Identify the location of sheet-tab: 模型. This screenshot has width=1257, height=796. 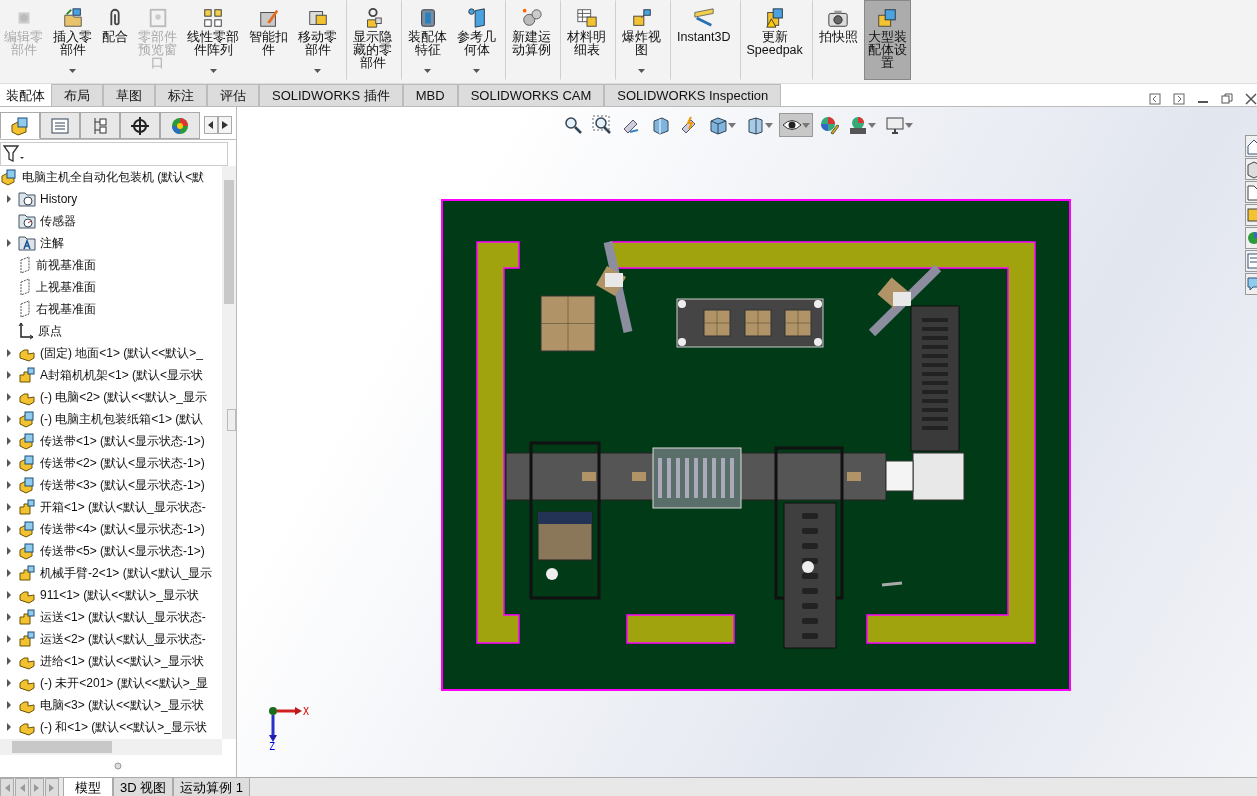
(88, 787).